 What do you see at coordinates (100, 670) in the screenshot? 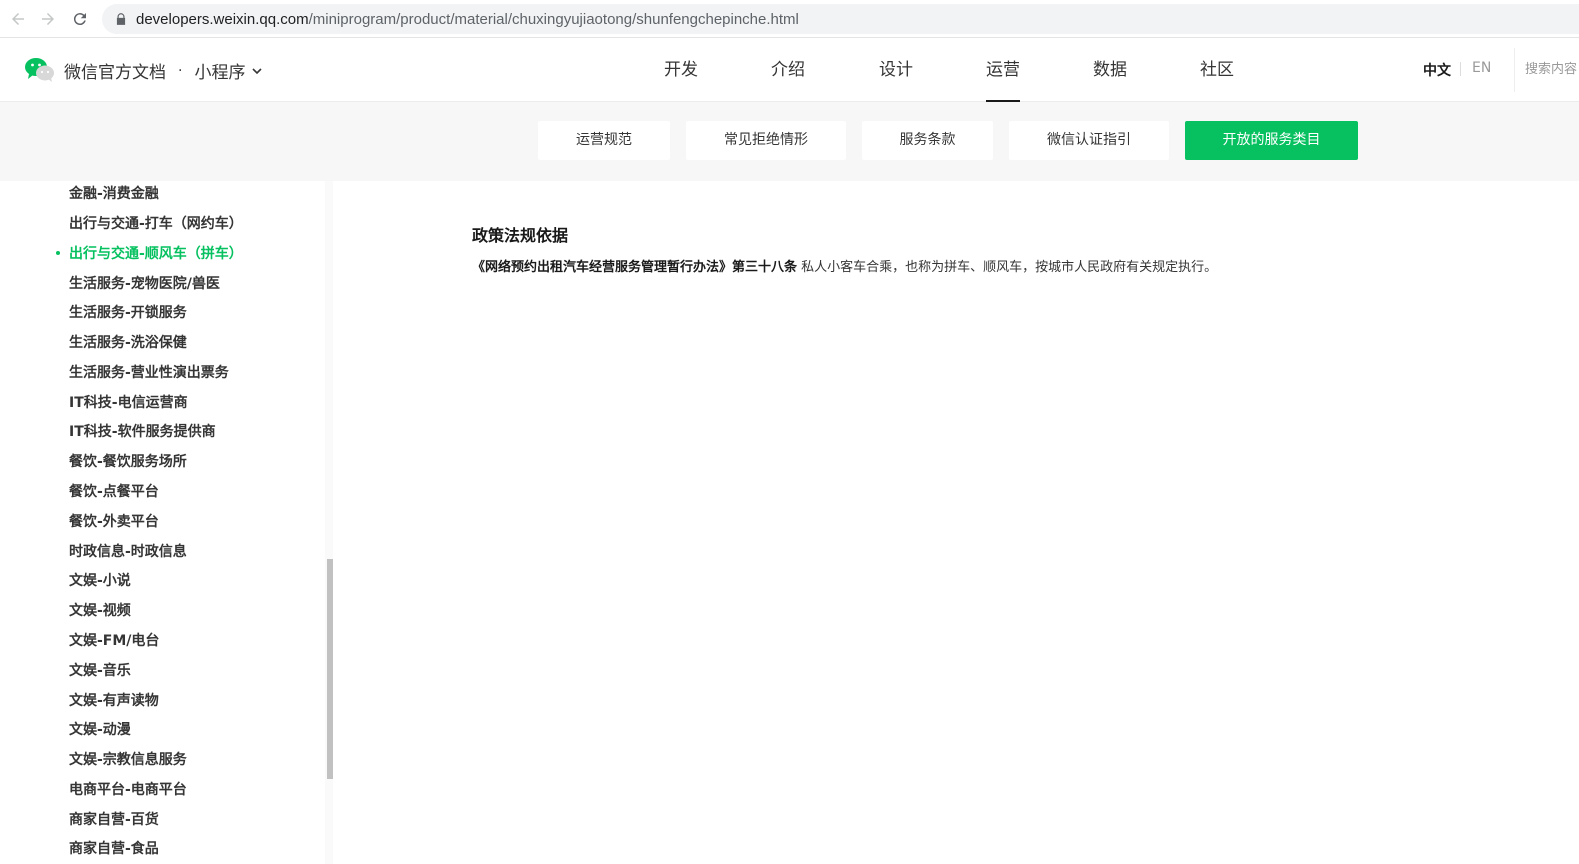
I see `sidebar-item: 文娱-音乐` at bounding box center [100, 670].